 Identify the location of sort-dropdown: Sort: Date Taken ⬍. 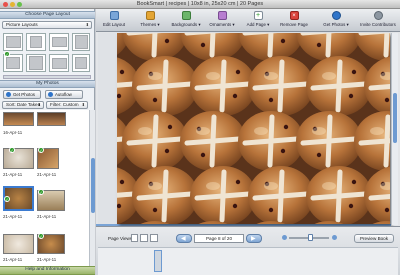
(23, 105).